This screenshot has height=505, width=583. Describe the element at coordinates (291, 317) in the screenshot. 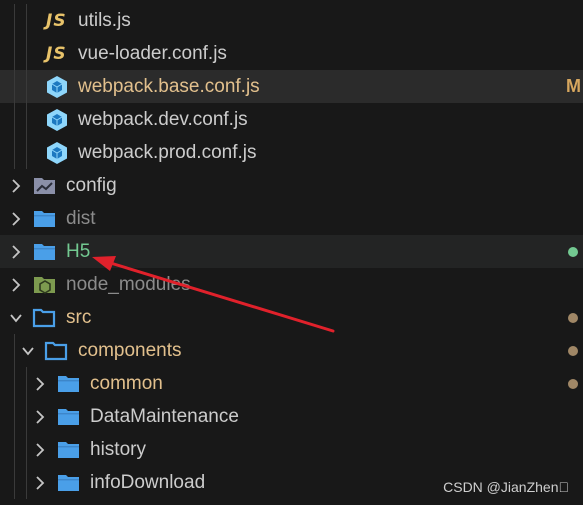

I see `explorer-folder-row: src` at that location.